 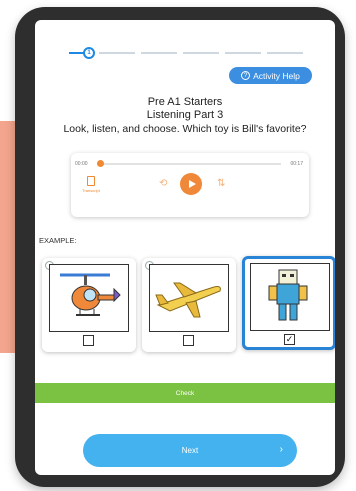 What do you see at coordinates (91, 181) in the screenshot?
I see `transcript-icon` at bounding box center [91, 181].